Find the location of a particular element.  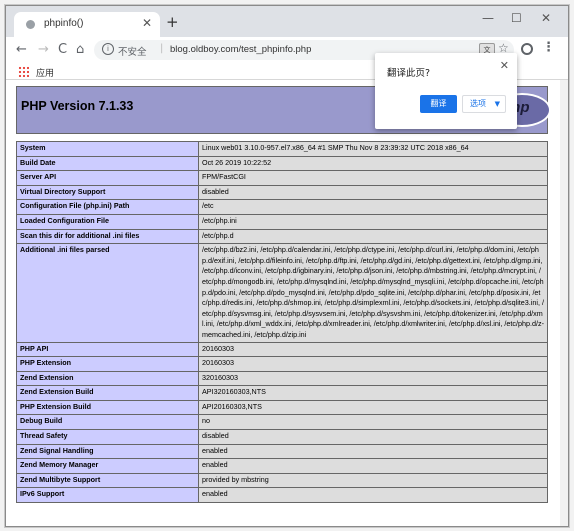

table-row: Zend Memory Manager enabled is located at coordinates (282, 466).